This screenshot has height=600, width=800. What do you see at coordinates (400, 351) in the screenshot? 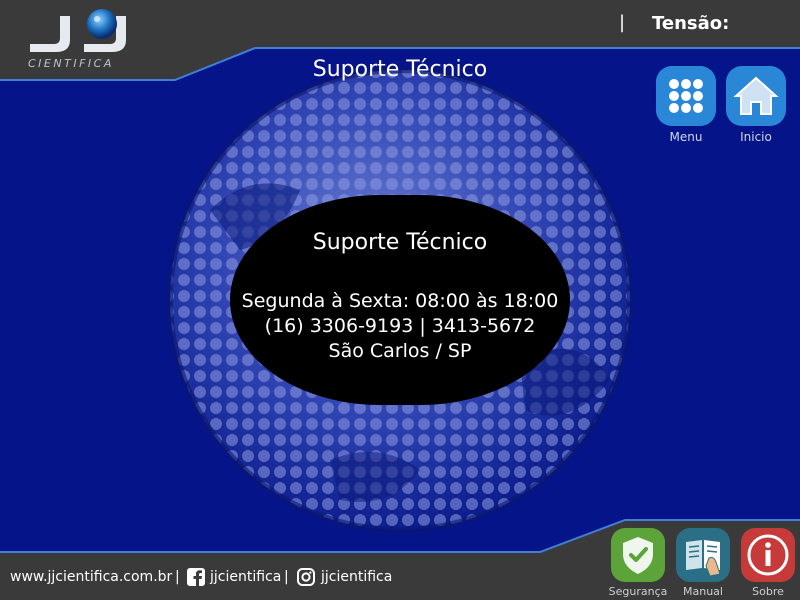
I see `location: São Carlos / SP` at bounding box center [400, 351].